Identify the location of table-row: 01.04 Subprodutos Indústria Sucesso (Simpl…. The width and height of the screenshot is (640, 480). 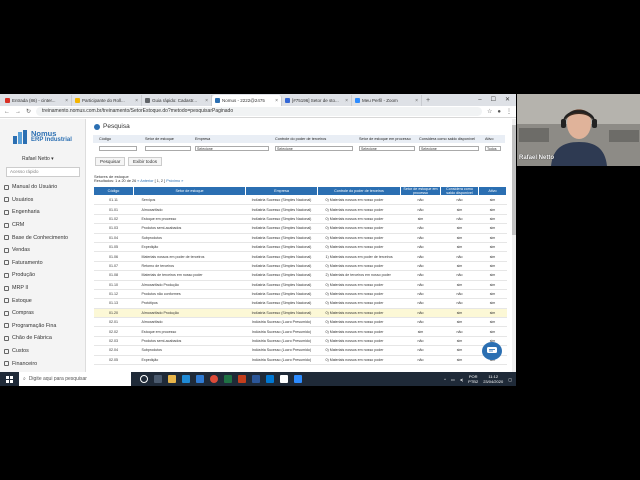
(300, 238).